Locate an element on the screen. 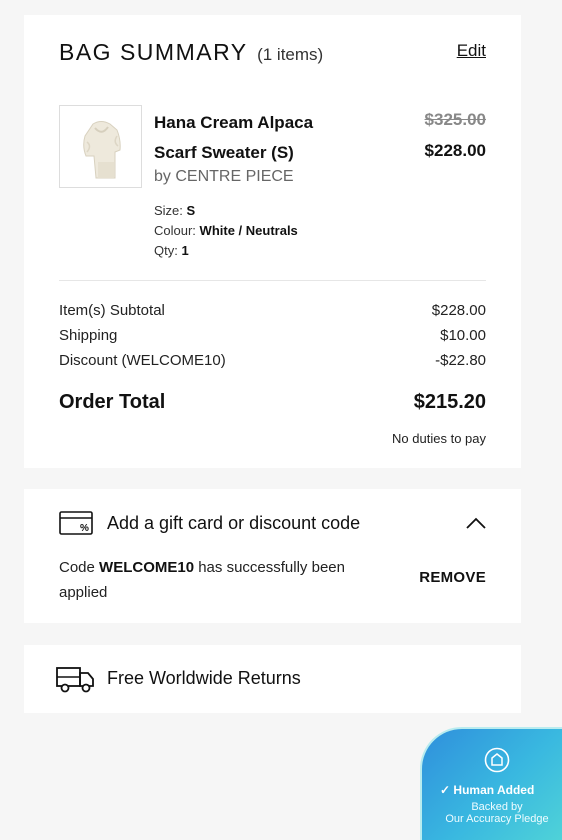  order-total-value: $215.20 is located at coordinates (449, 402).